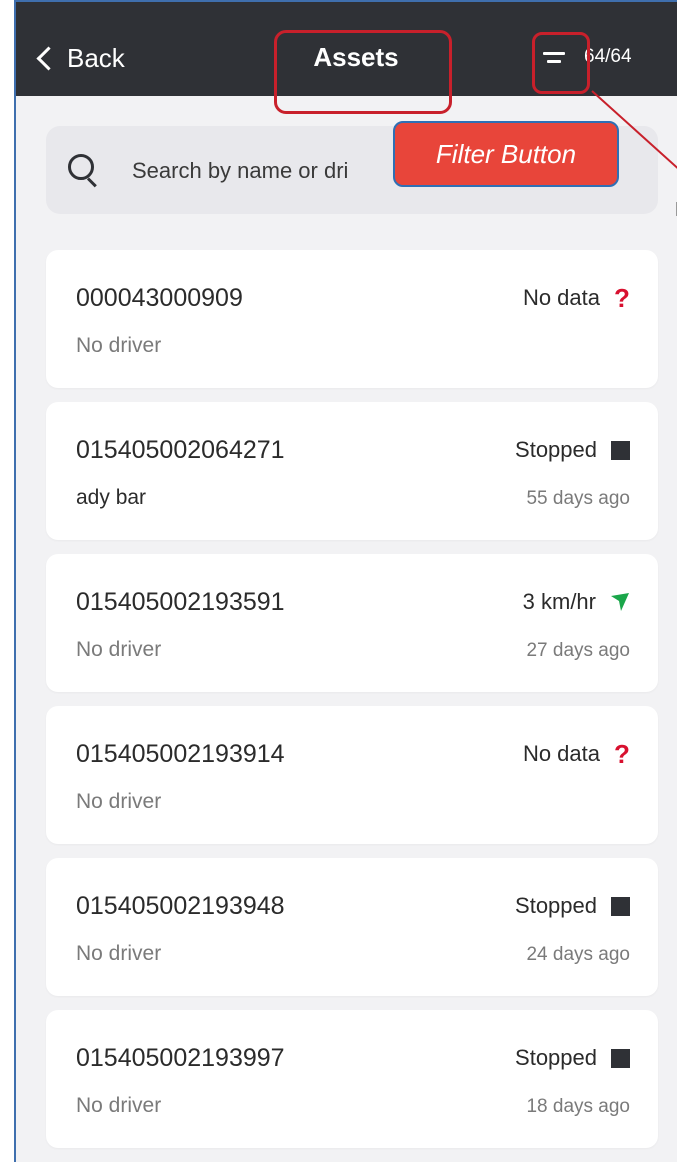 This screenshot has height=1162, width=677. What do you see at coordinates (180, 1058) in the screenshot?
I see `asset-id: 015405002193997` at bounding box center [180, 1058].